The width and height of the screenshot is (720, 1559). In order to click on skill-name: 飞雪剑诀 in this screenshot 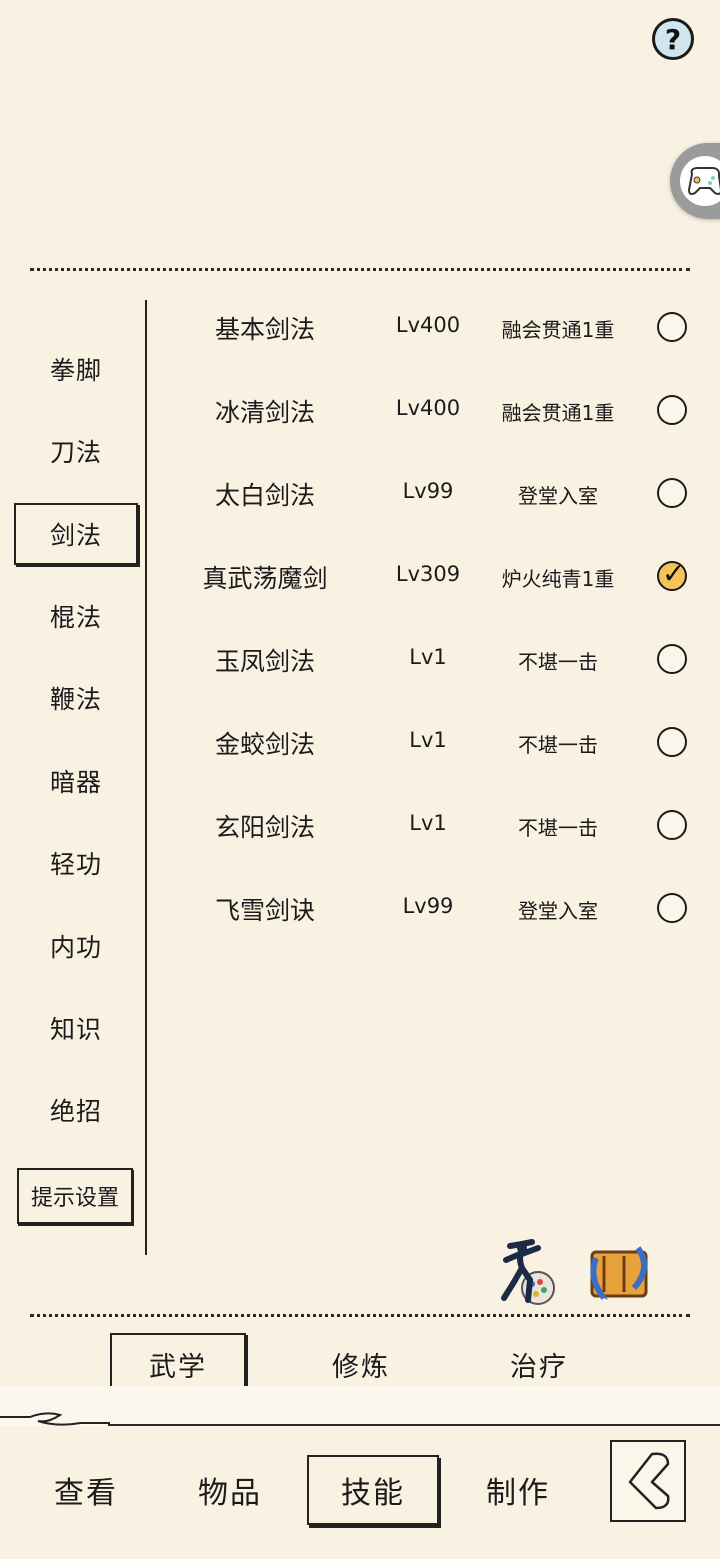, I will do `click(264, 910)`.